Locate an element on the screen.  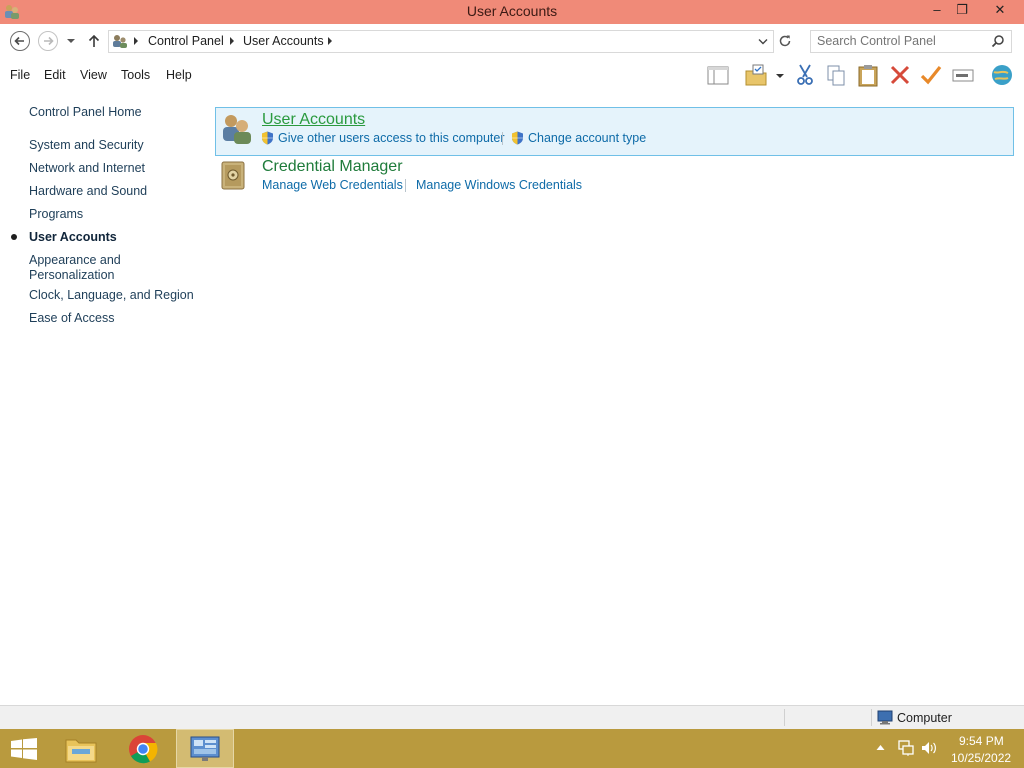
clock-date: 10/25/2022 is located at coordinates (981, 758).